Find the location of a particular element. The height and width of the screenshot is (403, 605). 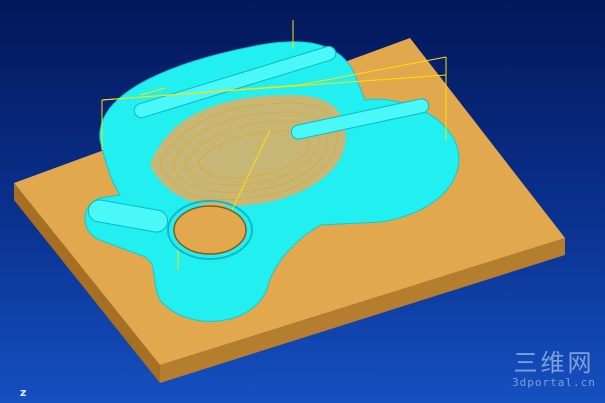

watermark-logo-icon: 三维网 3dportal.cn is located at coordinates (554, 369).